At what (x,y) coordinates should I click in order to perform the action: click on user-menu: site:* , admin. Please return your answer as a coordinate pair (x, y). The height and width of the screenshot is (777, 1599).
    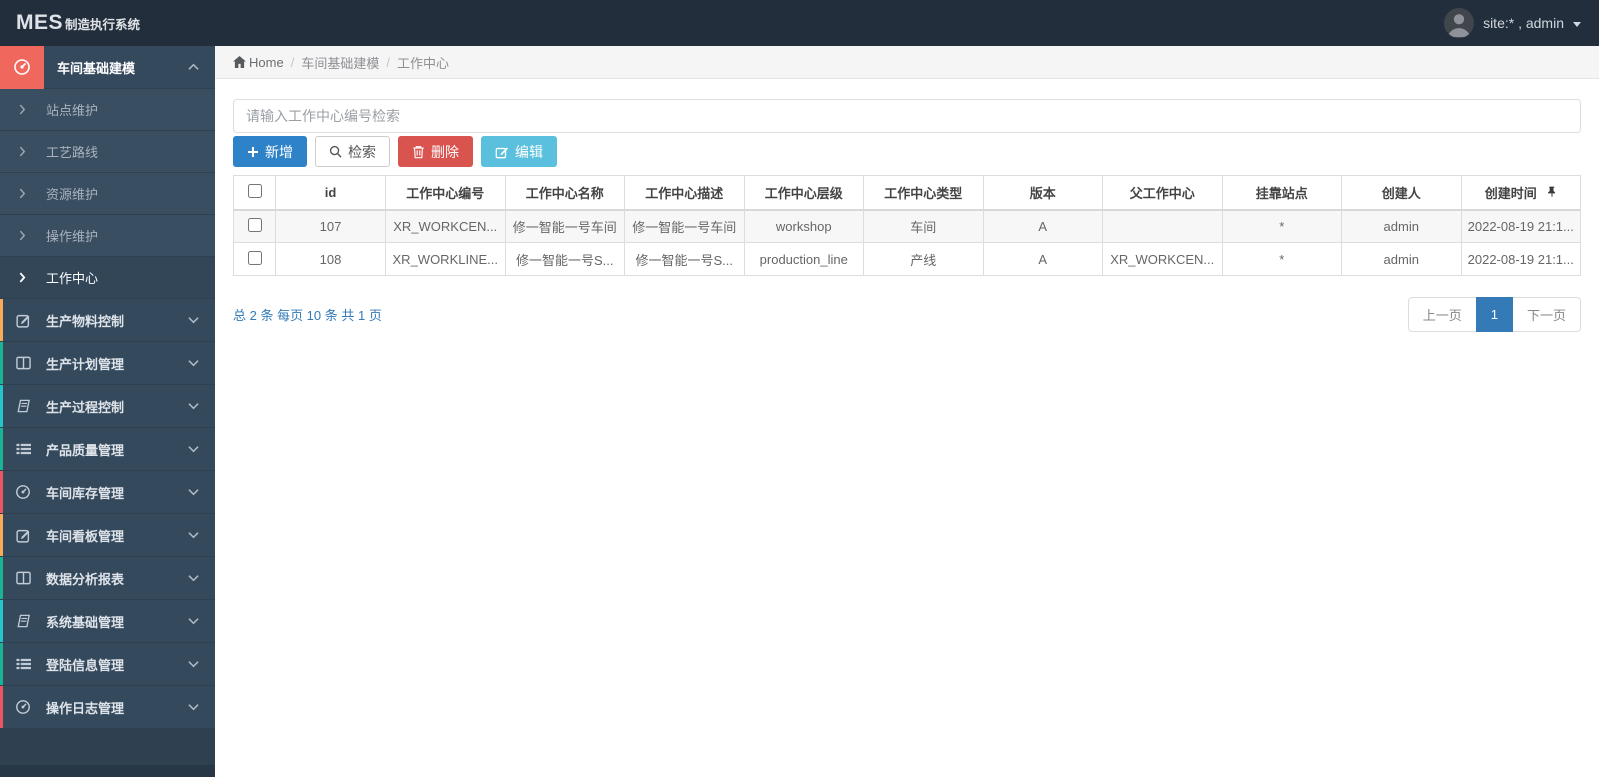
    Looking at the image, I should click on (1521, 23).